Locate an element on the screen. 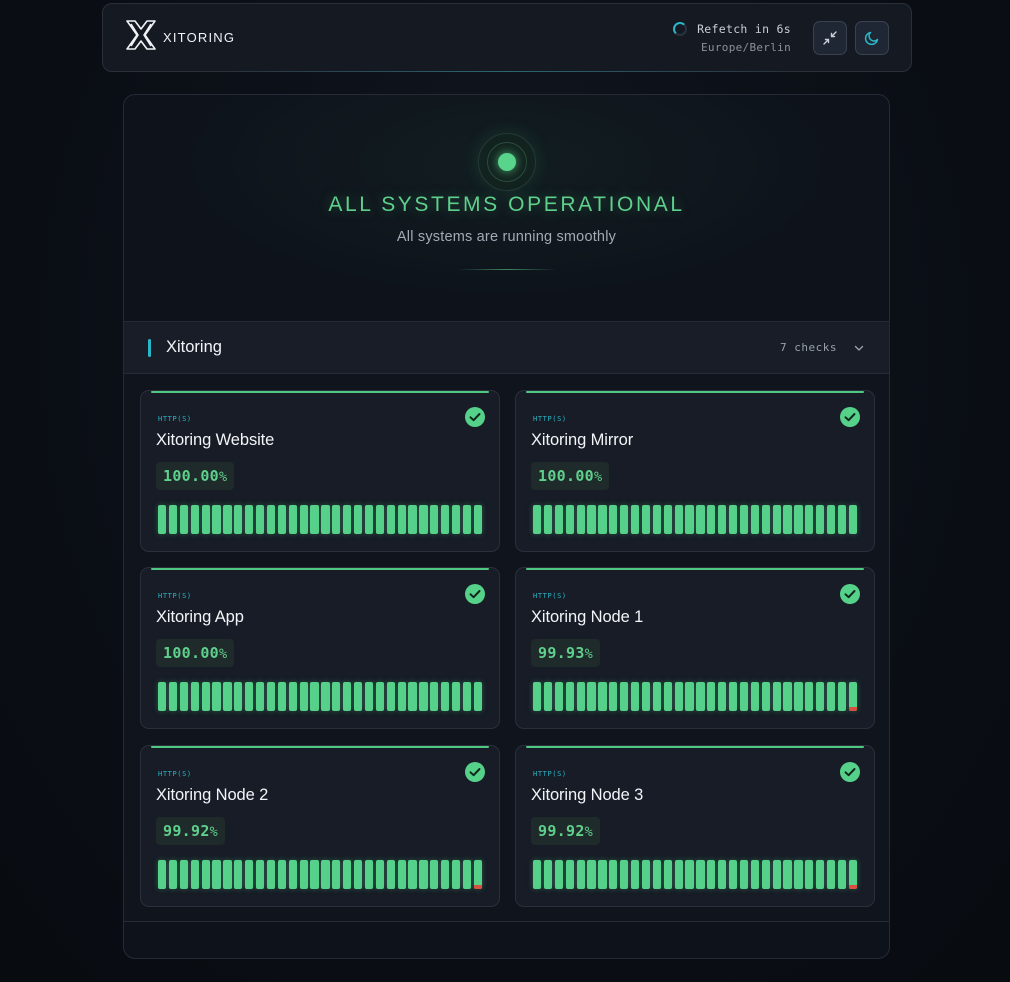 This screenshot has width=1010, height=982. theme-toggle-button is located at coordinates (872, 37).